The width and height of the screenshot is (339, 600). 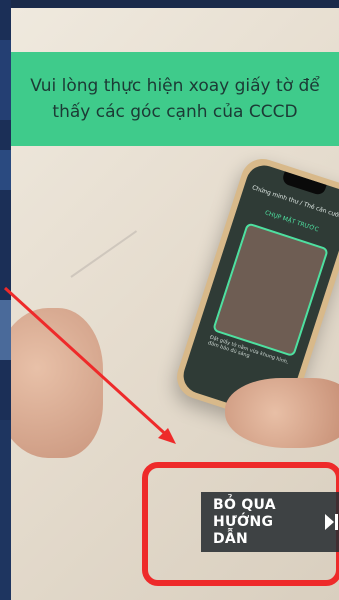 I want to click on skip-next-icon, so click(x=332, y=522).